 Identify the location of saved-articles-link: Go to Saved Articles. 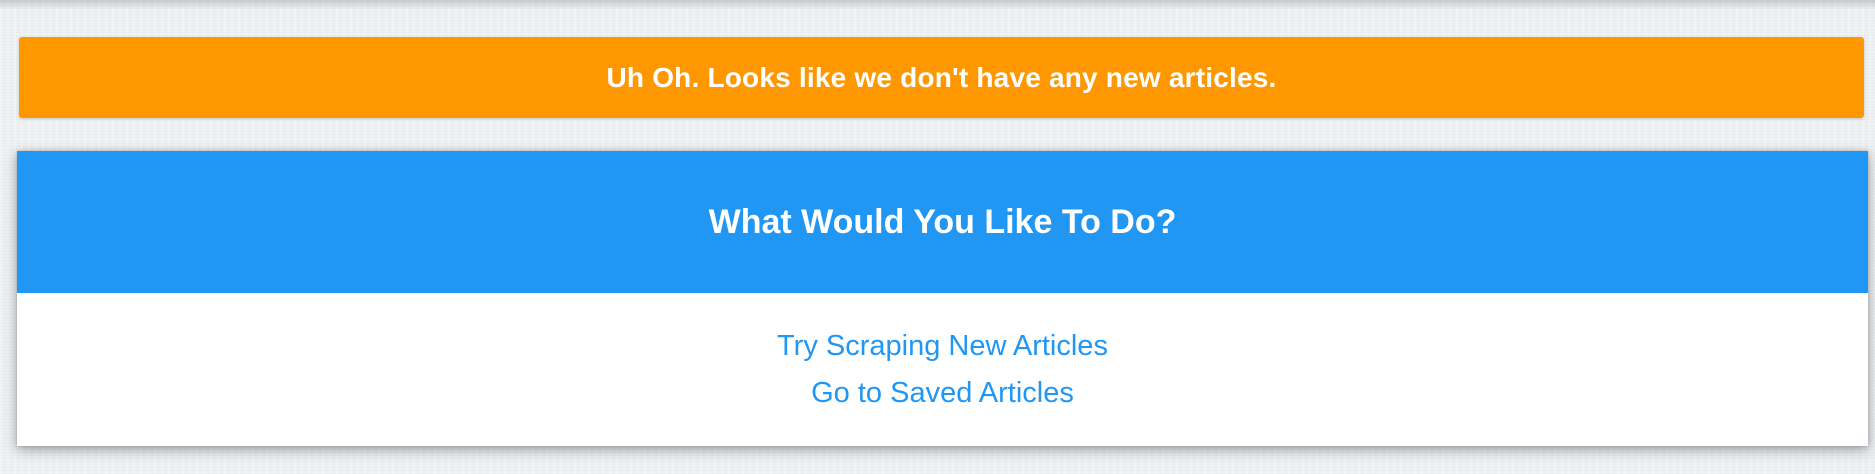
(942, 393).